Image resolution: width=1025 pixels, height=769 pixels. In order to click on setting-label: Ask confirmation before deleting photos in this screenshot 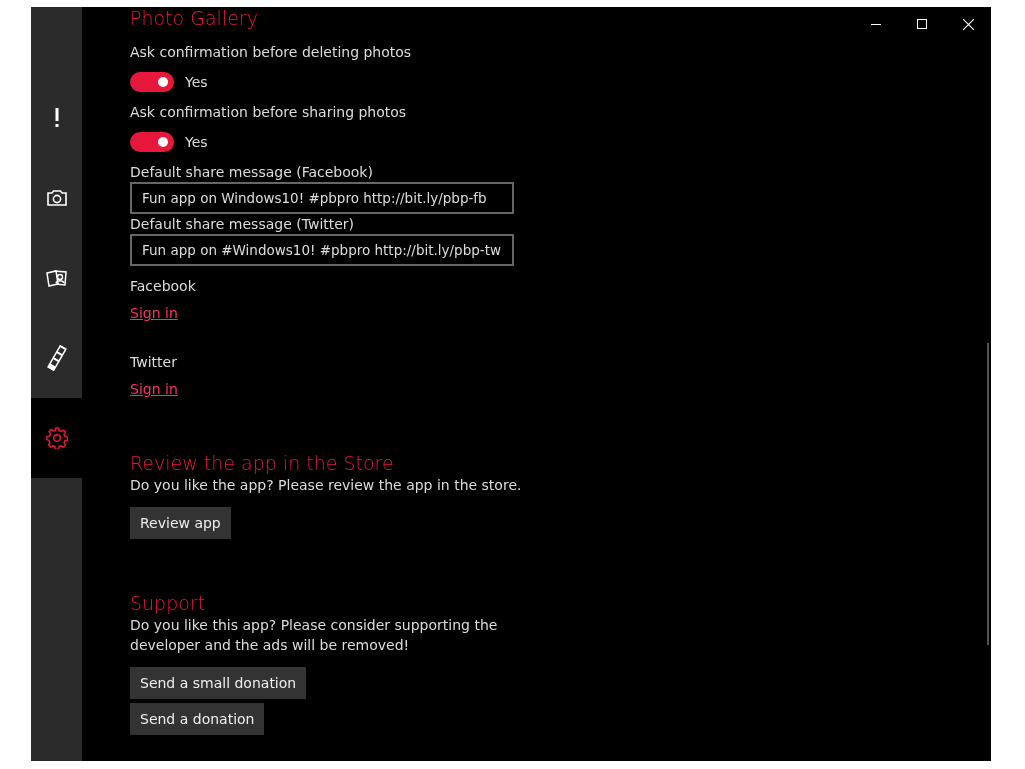, I will do `click(271, 52)`.